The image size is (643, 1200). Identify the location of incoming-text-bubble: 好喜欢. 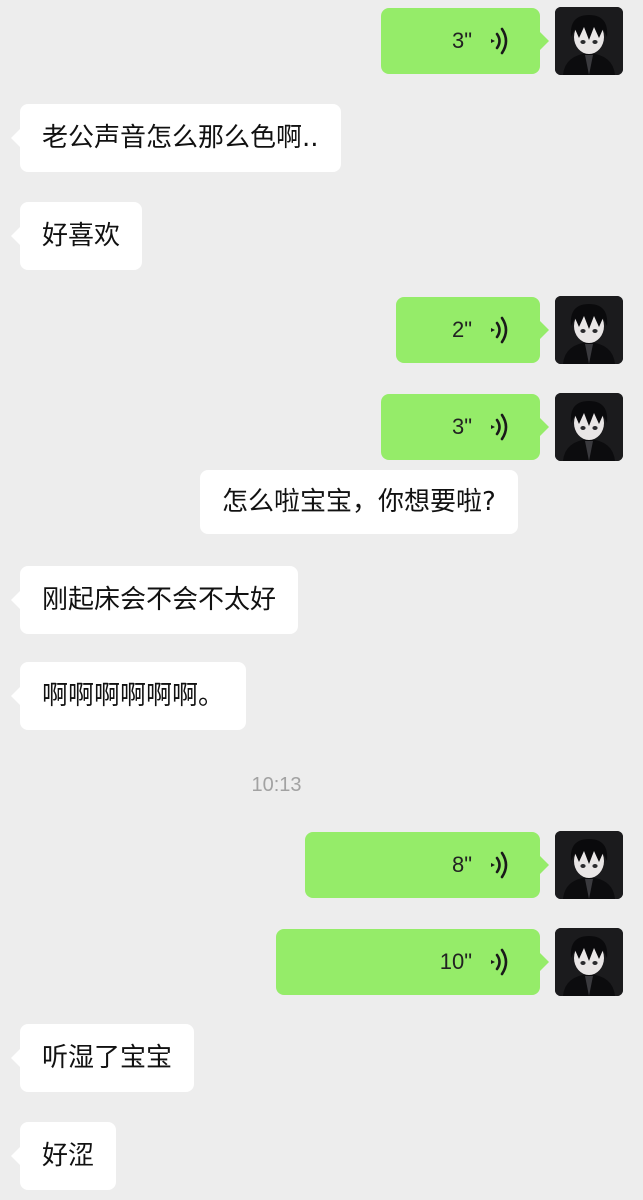
(76, 236).